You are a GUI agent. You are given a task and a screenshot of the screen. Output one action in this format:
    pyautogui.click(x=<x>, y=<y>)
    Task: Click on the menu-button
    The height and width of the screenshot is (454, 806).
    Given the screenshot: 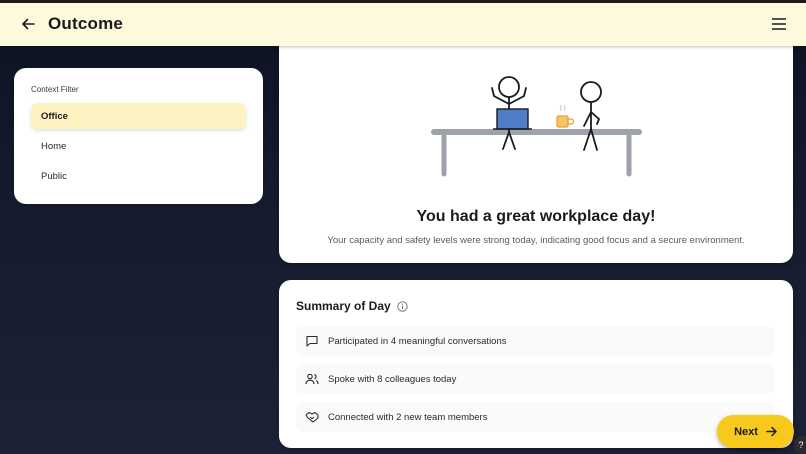 What is the action you would take?
    pyautogui.click(x=779, y=24)
    